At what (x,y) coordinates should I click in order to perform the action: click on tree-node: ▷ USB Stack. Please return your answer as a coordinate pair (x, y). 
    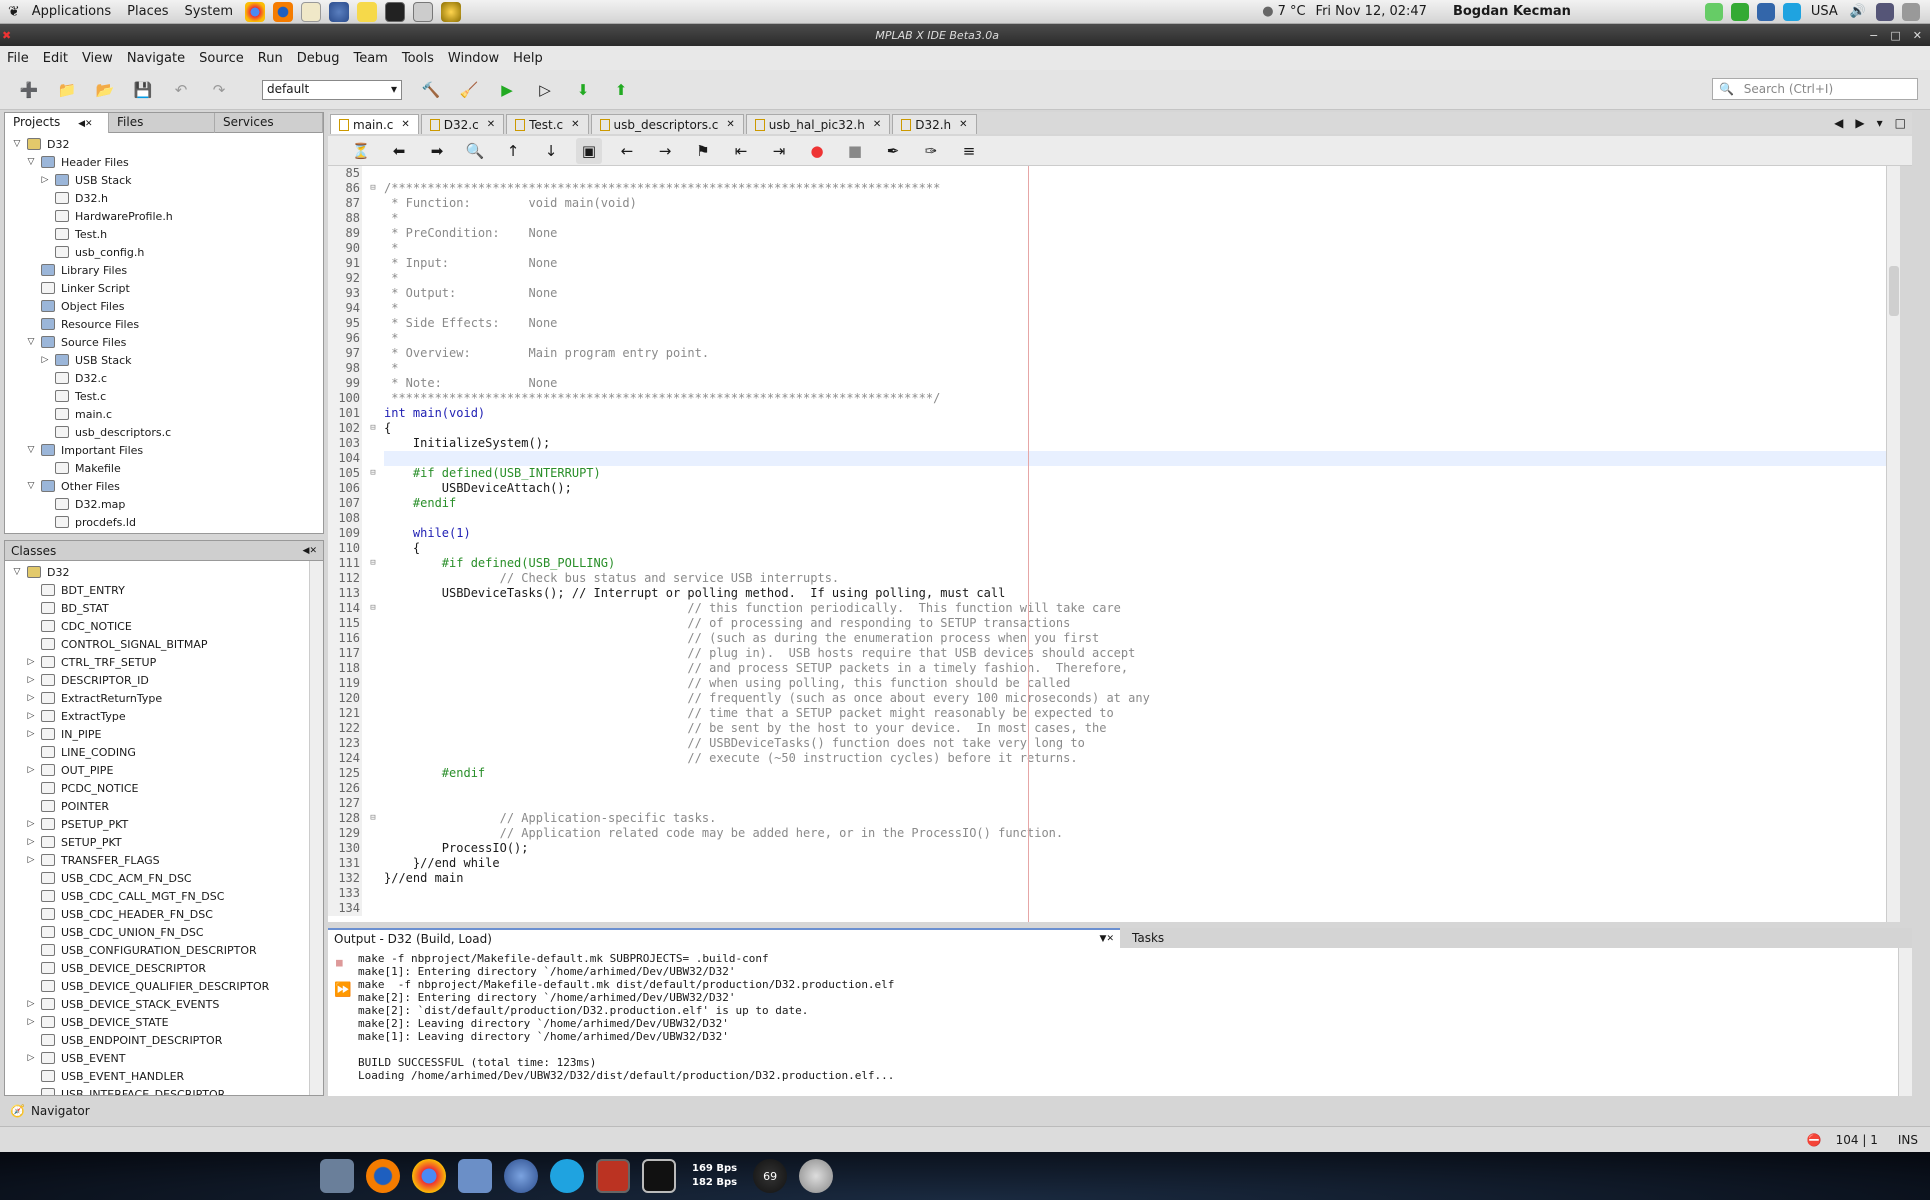
    Looking at the image, I should click on (164, 180).